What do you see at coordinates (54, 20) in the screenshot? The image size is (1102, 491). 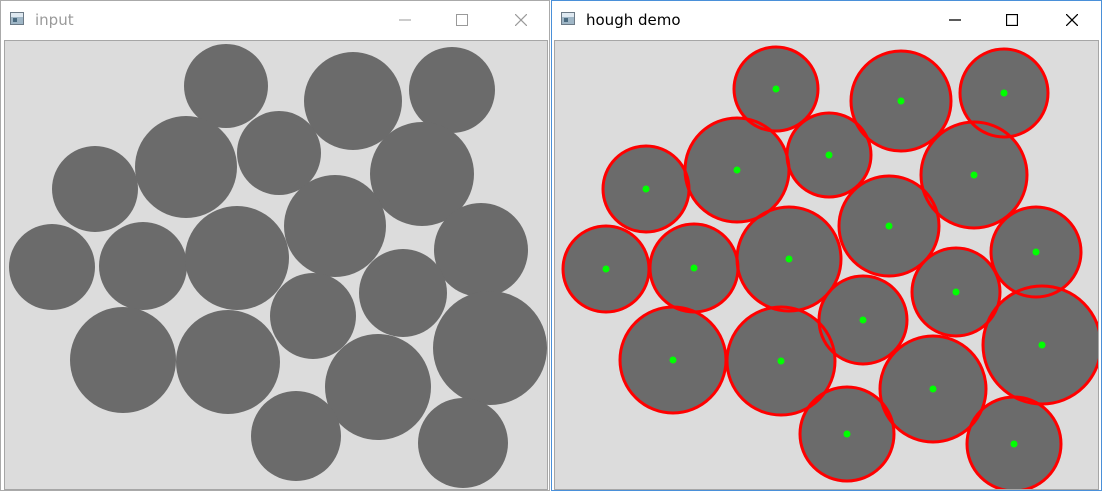 I see `window-title: input` at bounding box center [54, 20].